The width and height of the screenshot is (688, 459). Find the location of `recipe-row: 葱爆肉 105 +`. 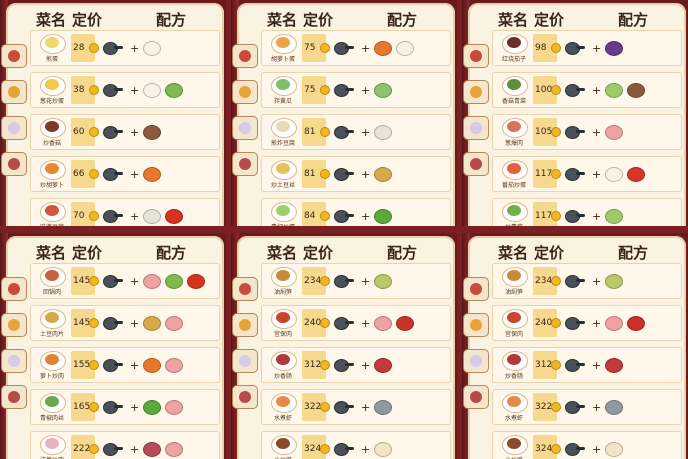

recipe-row: 葱爆肉 105 + is located at coordinates (587, 132).